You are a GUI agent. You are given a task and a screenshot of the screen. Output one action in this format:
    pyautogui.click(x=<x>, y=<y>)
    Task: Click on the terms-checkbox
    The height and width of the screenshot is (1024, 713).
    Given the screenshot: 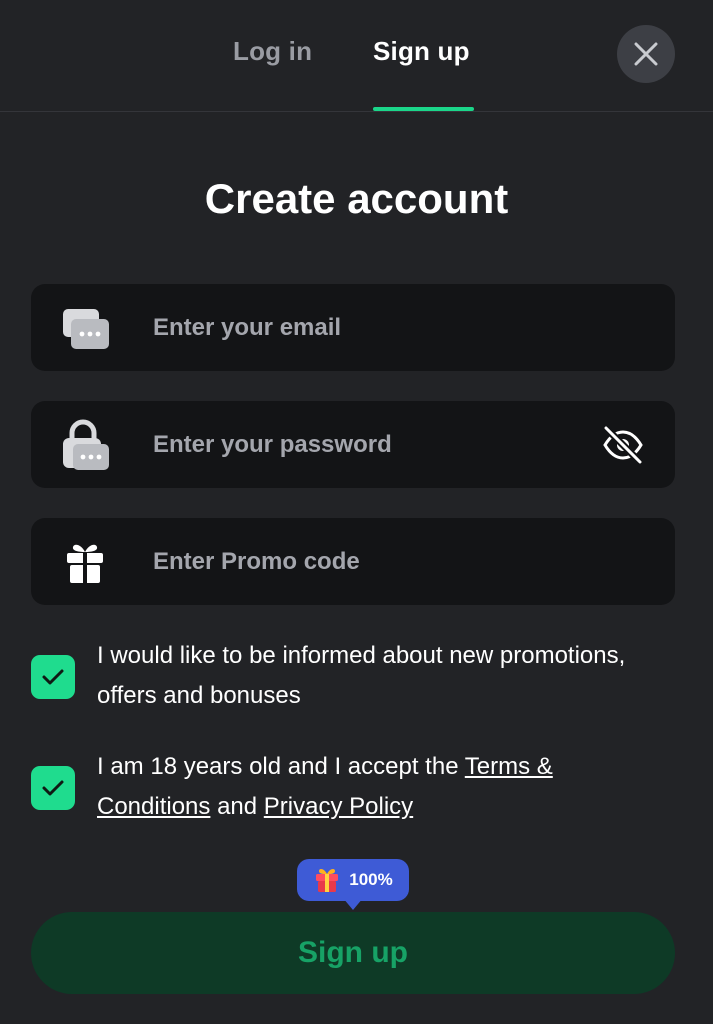 What is the action you would take?
    pyautogui.click(x=53, y=788)
    